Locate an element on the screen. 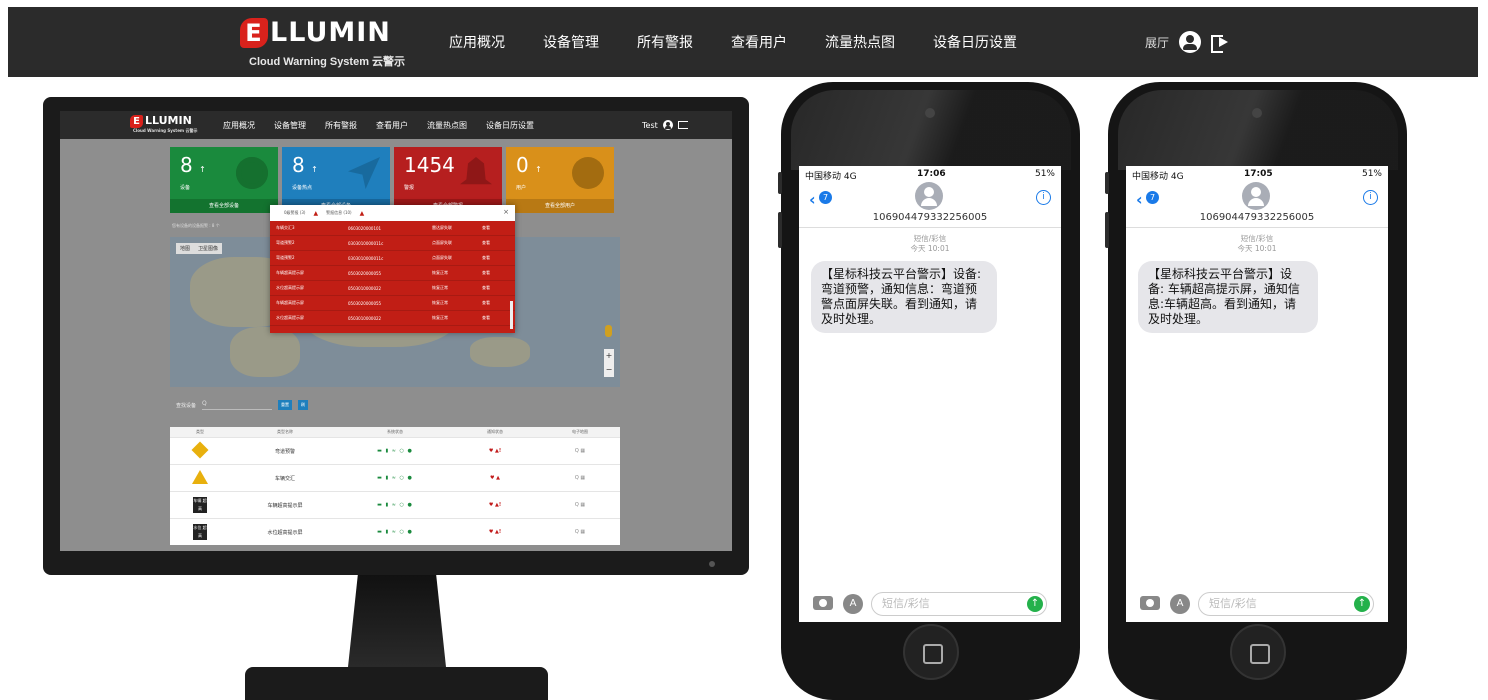  screen-nav-overview: 应用概况 is located at coordinates (239, 125).